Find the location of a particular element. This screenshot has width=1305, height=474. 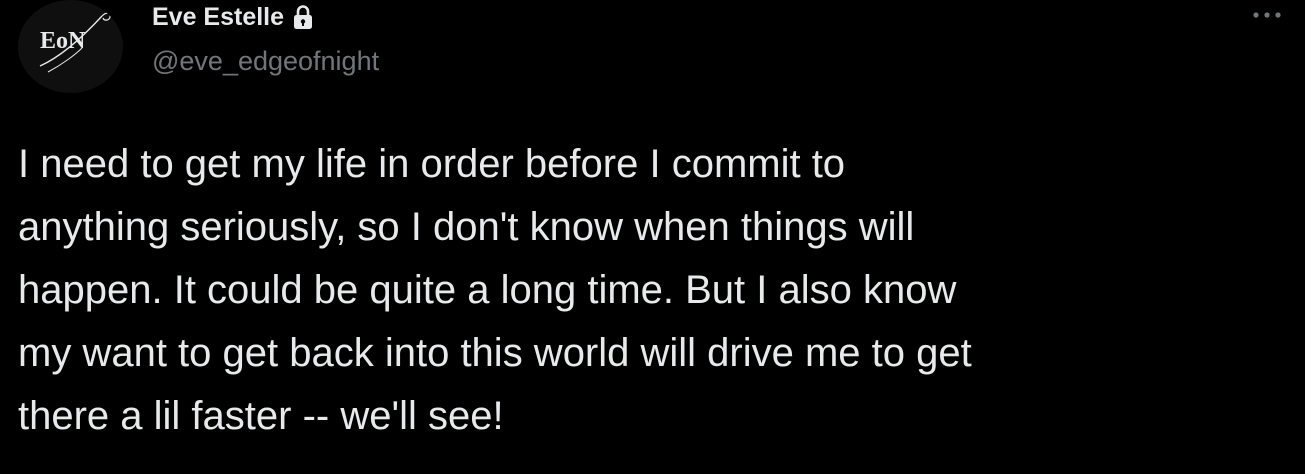

author-name-row: Eve Estelle is located at coordinates (233, 17).